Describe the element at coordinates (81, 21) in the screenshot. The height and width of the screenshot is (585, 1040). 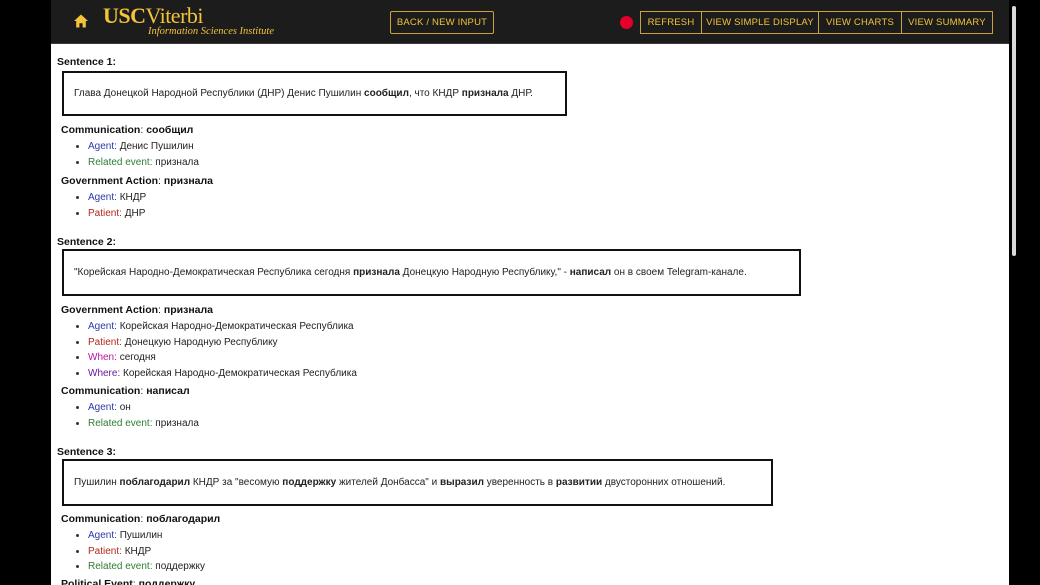
I see `home-icon` at that location.